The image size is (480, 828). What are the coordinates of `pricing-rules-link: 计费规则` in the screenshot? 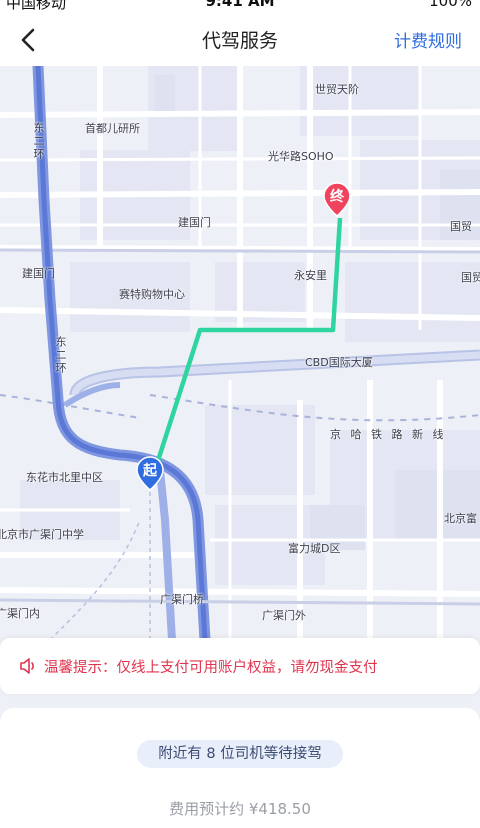 It's located at (428, 39).